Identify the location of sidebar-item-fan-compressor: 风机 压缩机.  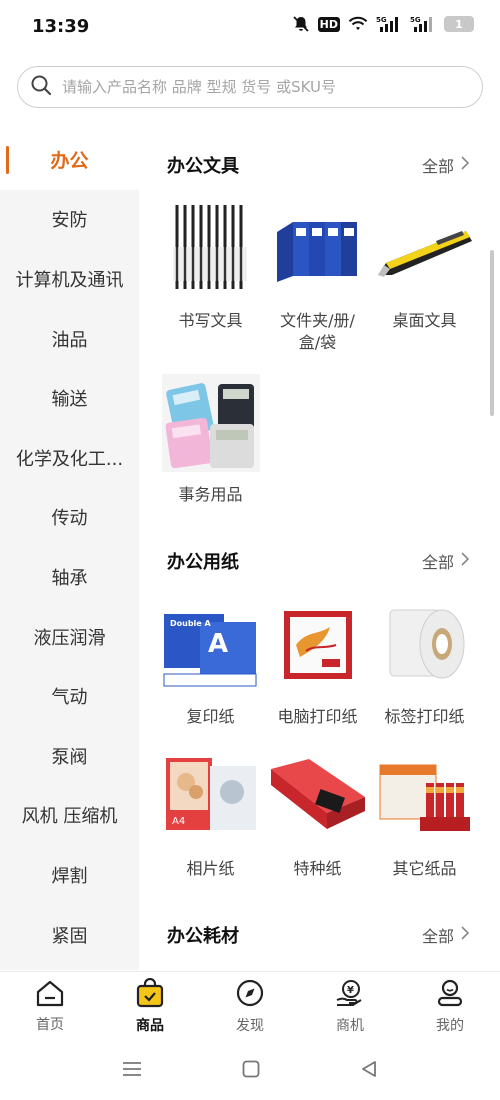
(69, 816).